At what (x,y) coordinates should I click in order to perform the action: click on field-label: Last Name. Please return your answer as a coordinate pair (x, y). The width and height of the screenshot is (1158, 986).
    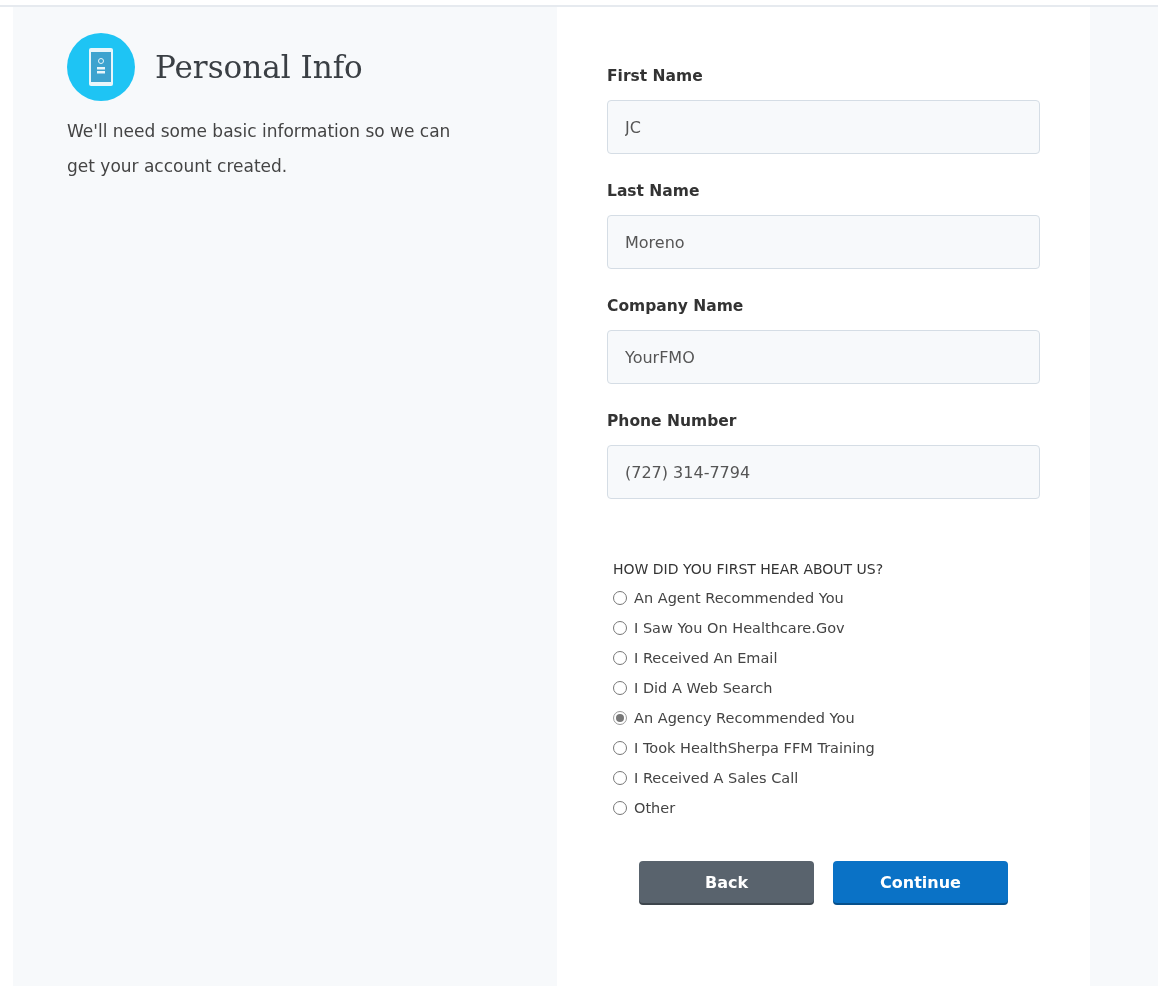
    Looking at the image, I should click on (654, 192).